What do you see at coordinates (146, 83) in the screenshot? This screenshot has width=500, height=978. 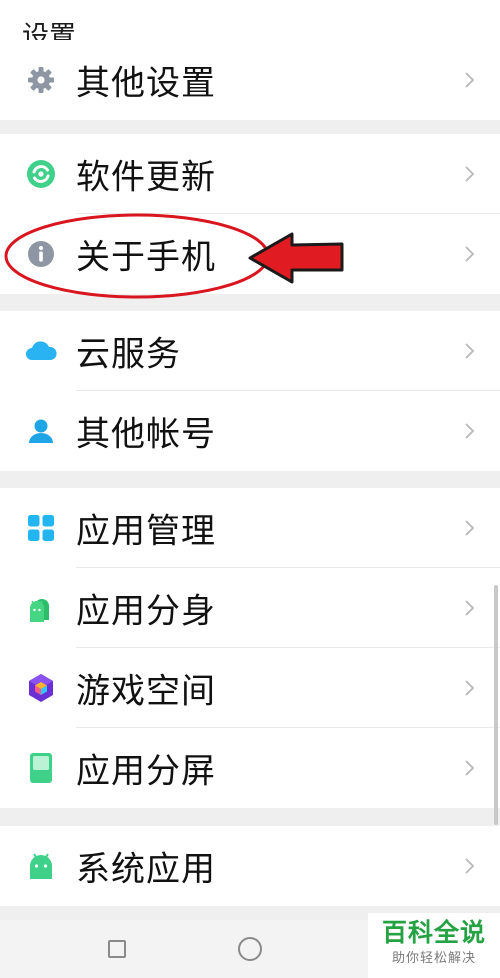 I see `settings-item-label: 其他设置` at bounding box center [146, 83].